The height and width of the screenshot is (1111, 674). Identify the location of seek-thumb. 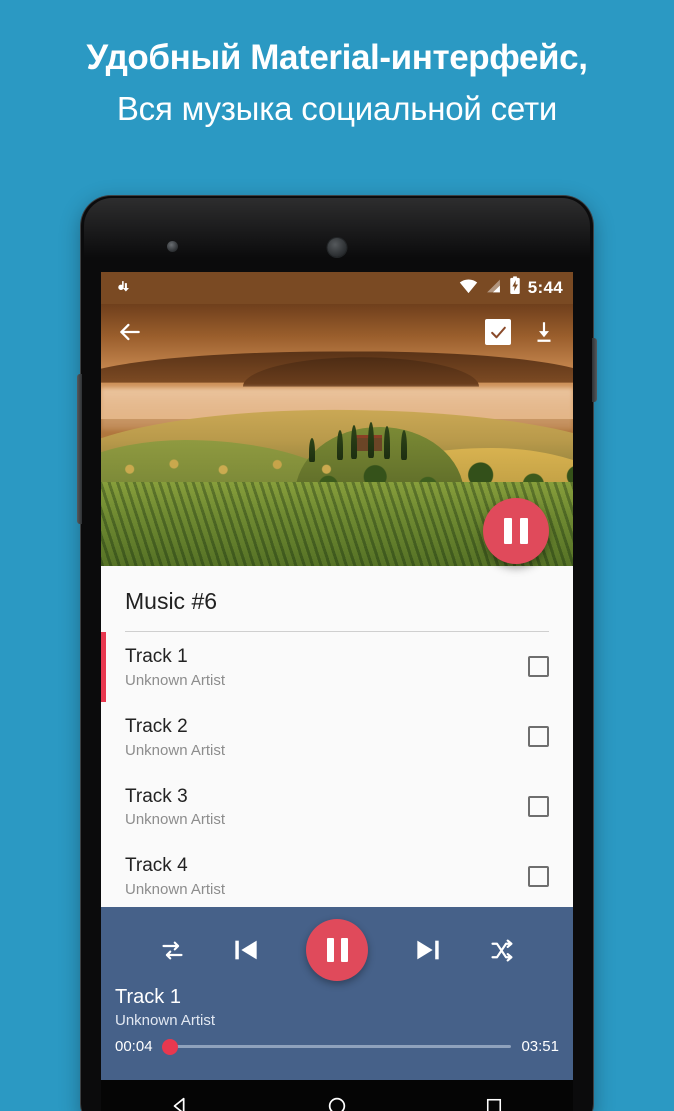
(169, 1046).